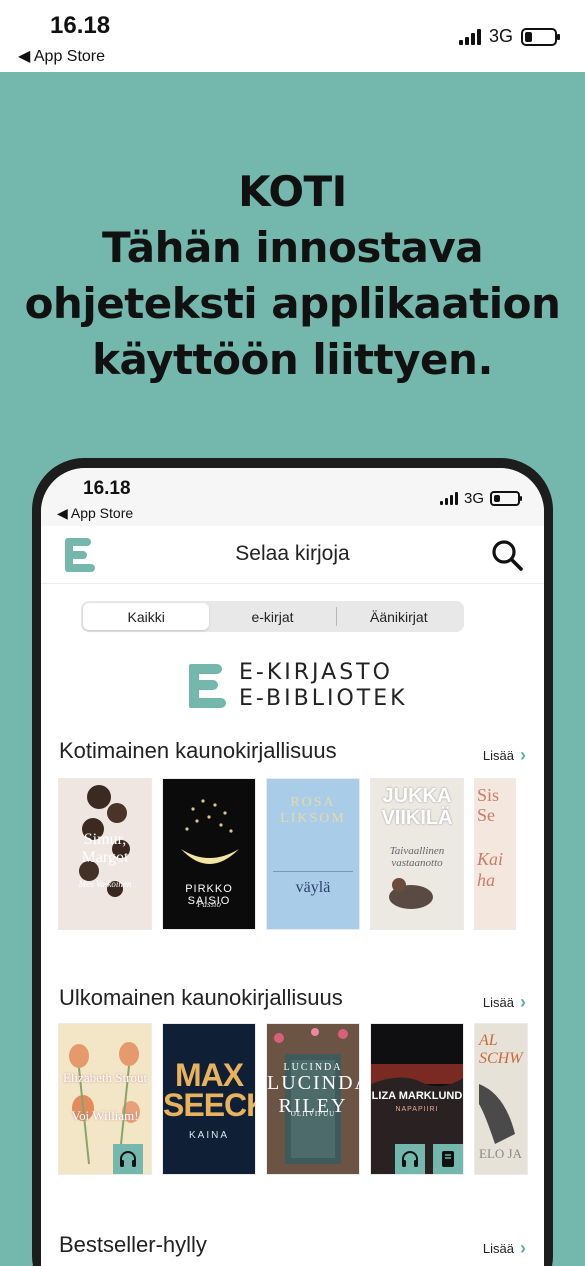 This screenshot has height=1266, width=585. What do you see at coordinates (105, 1077) in the screenshot?
I see `book-author: Elizabeth Strout` at bounding box center [105, 1077].